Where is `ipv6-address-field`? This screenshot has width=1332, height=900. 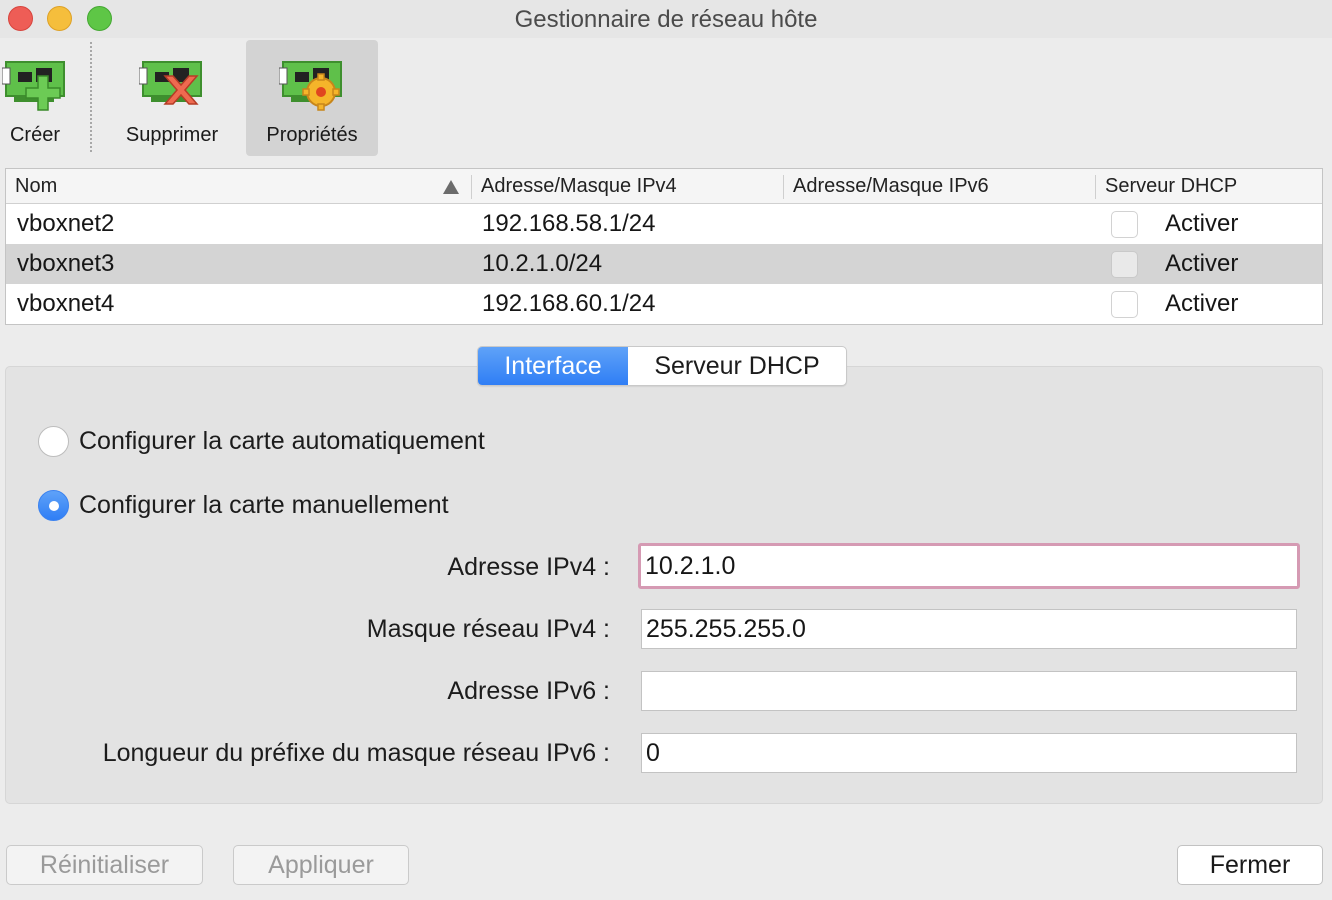
ipv6-address-field is located at coordinates (969, 691).